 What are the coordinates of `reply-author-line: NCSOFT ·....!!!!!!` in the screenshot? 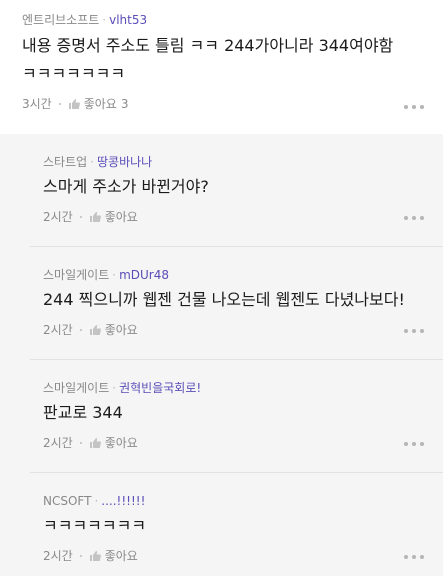 It's located at (94, 501).